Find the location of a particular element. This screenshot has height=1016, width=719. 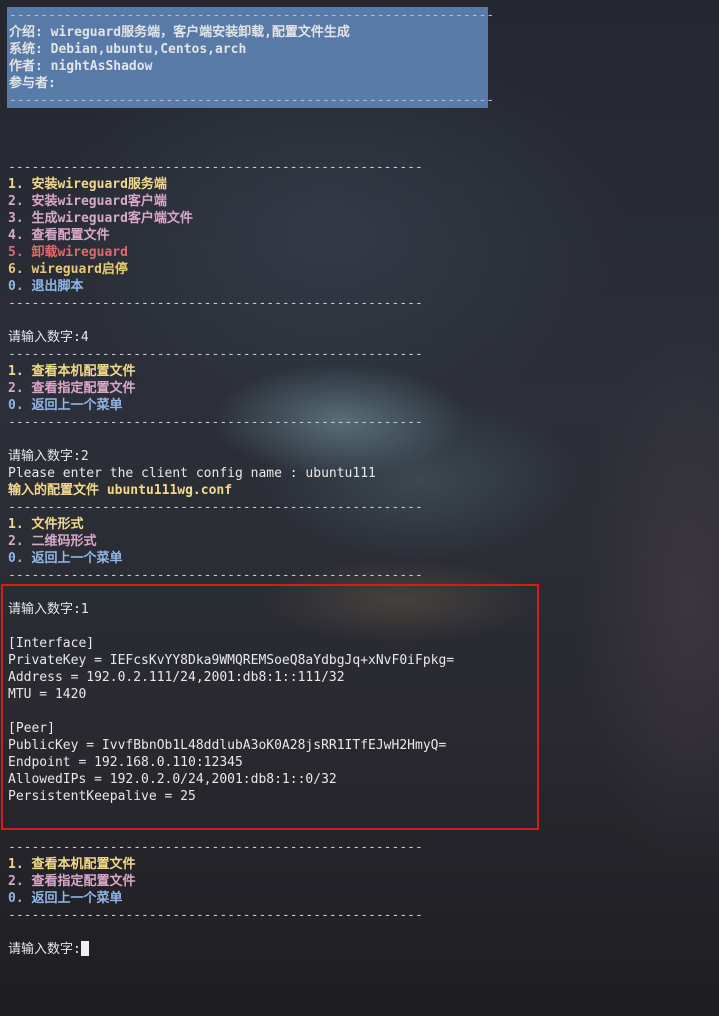

prompt-line: 请输入数字:1 is located at coordinates (48, 609).